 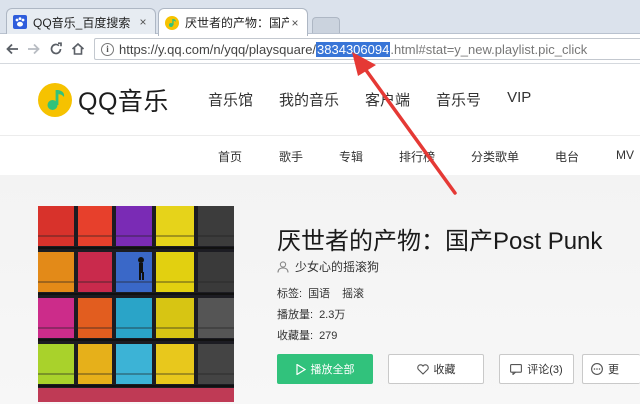 I want to click on plays-label: 播放量:, so click(x=295, y=315).